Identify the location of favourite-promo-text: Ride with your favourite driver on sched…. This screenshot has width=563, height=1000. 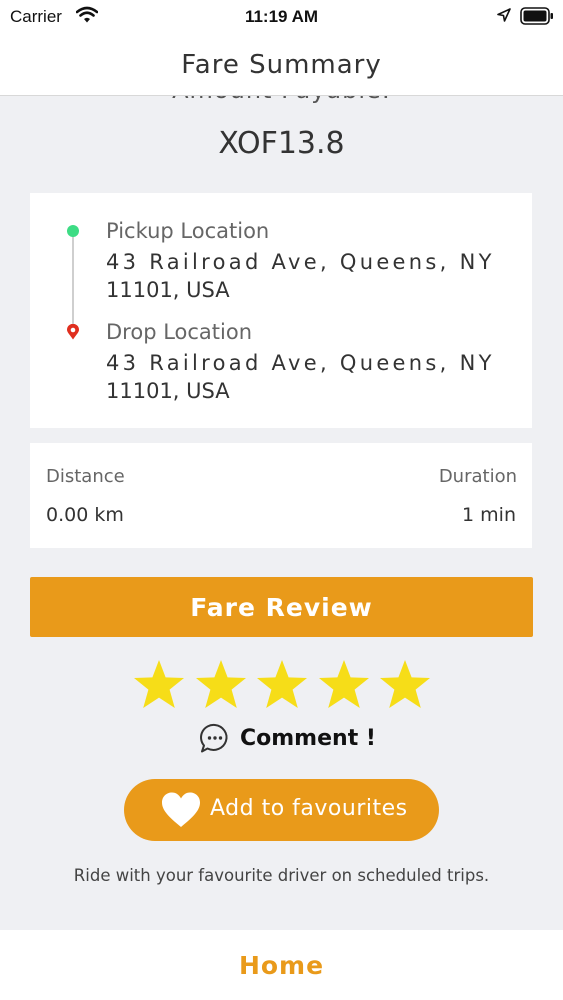
(281, 875).